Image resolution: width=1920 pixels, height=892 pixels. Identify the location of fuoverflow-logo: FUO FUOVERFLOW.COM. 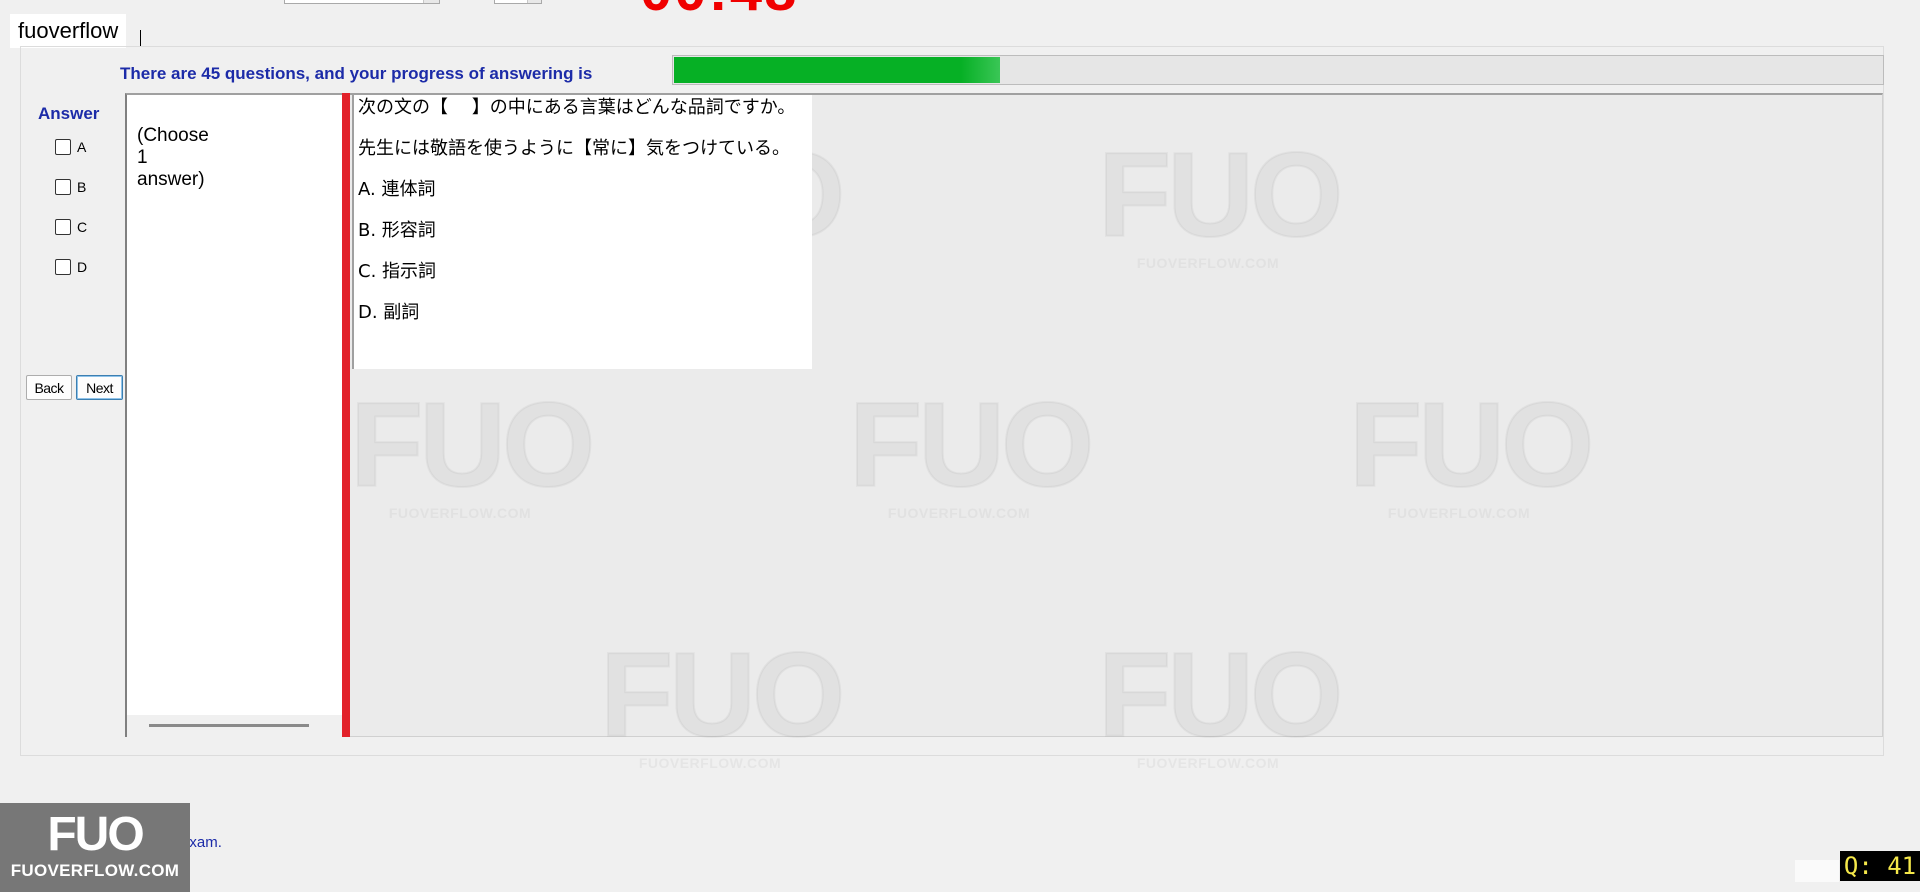
(95, 847).